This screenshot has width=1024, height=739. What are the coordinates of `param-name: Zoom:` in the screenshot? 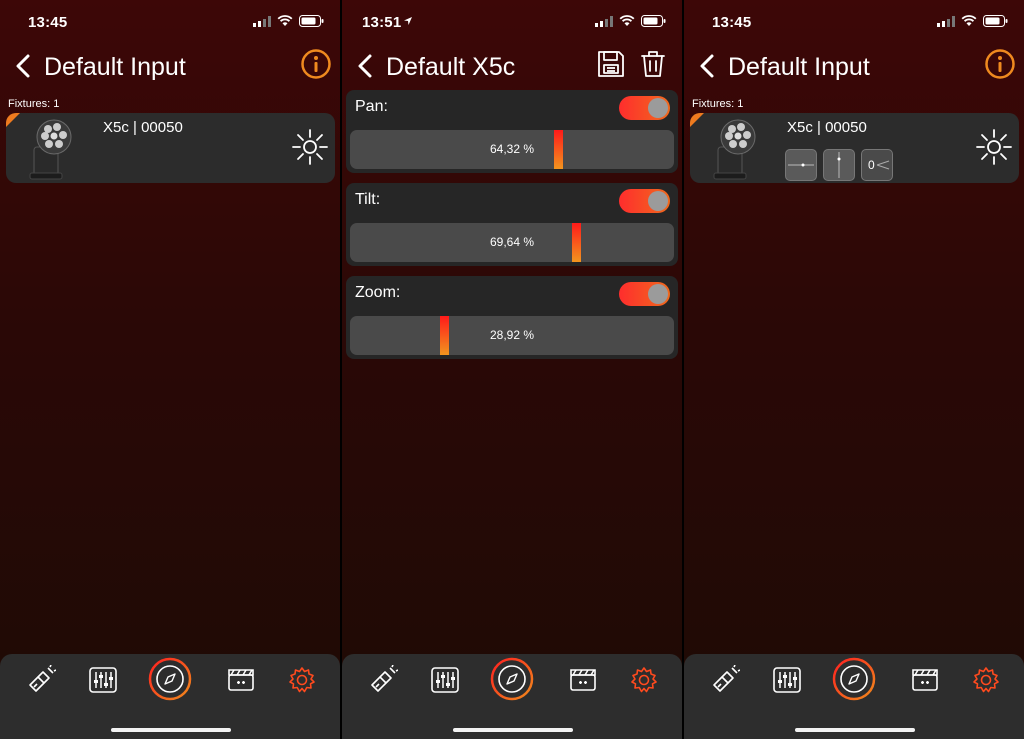 It's located at (378, 292).